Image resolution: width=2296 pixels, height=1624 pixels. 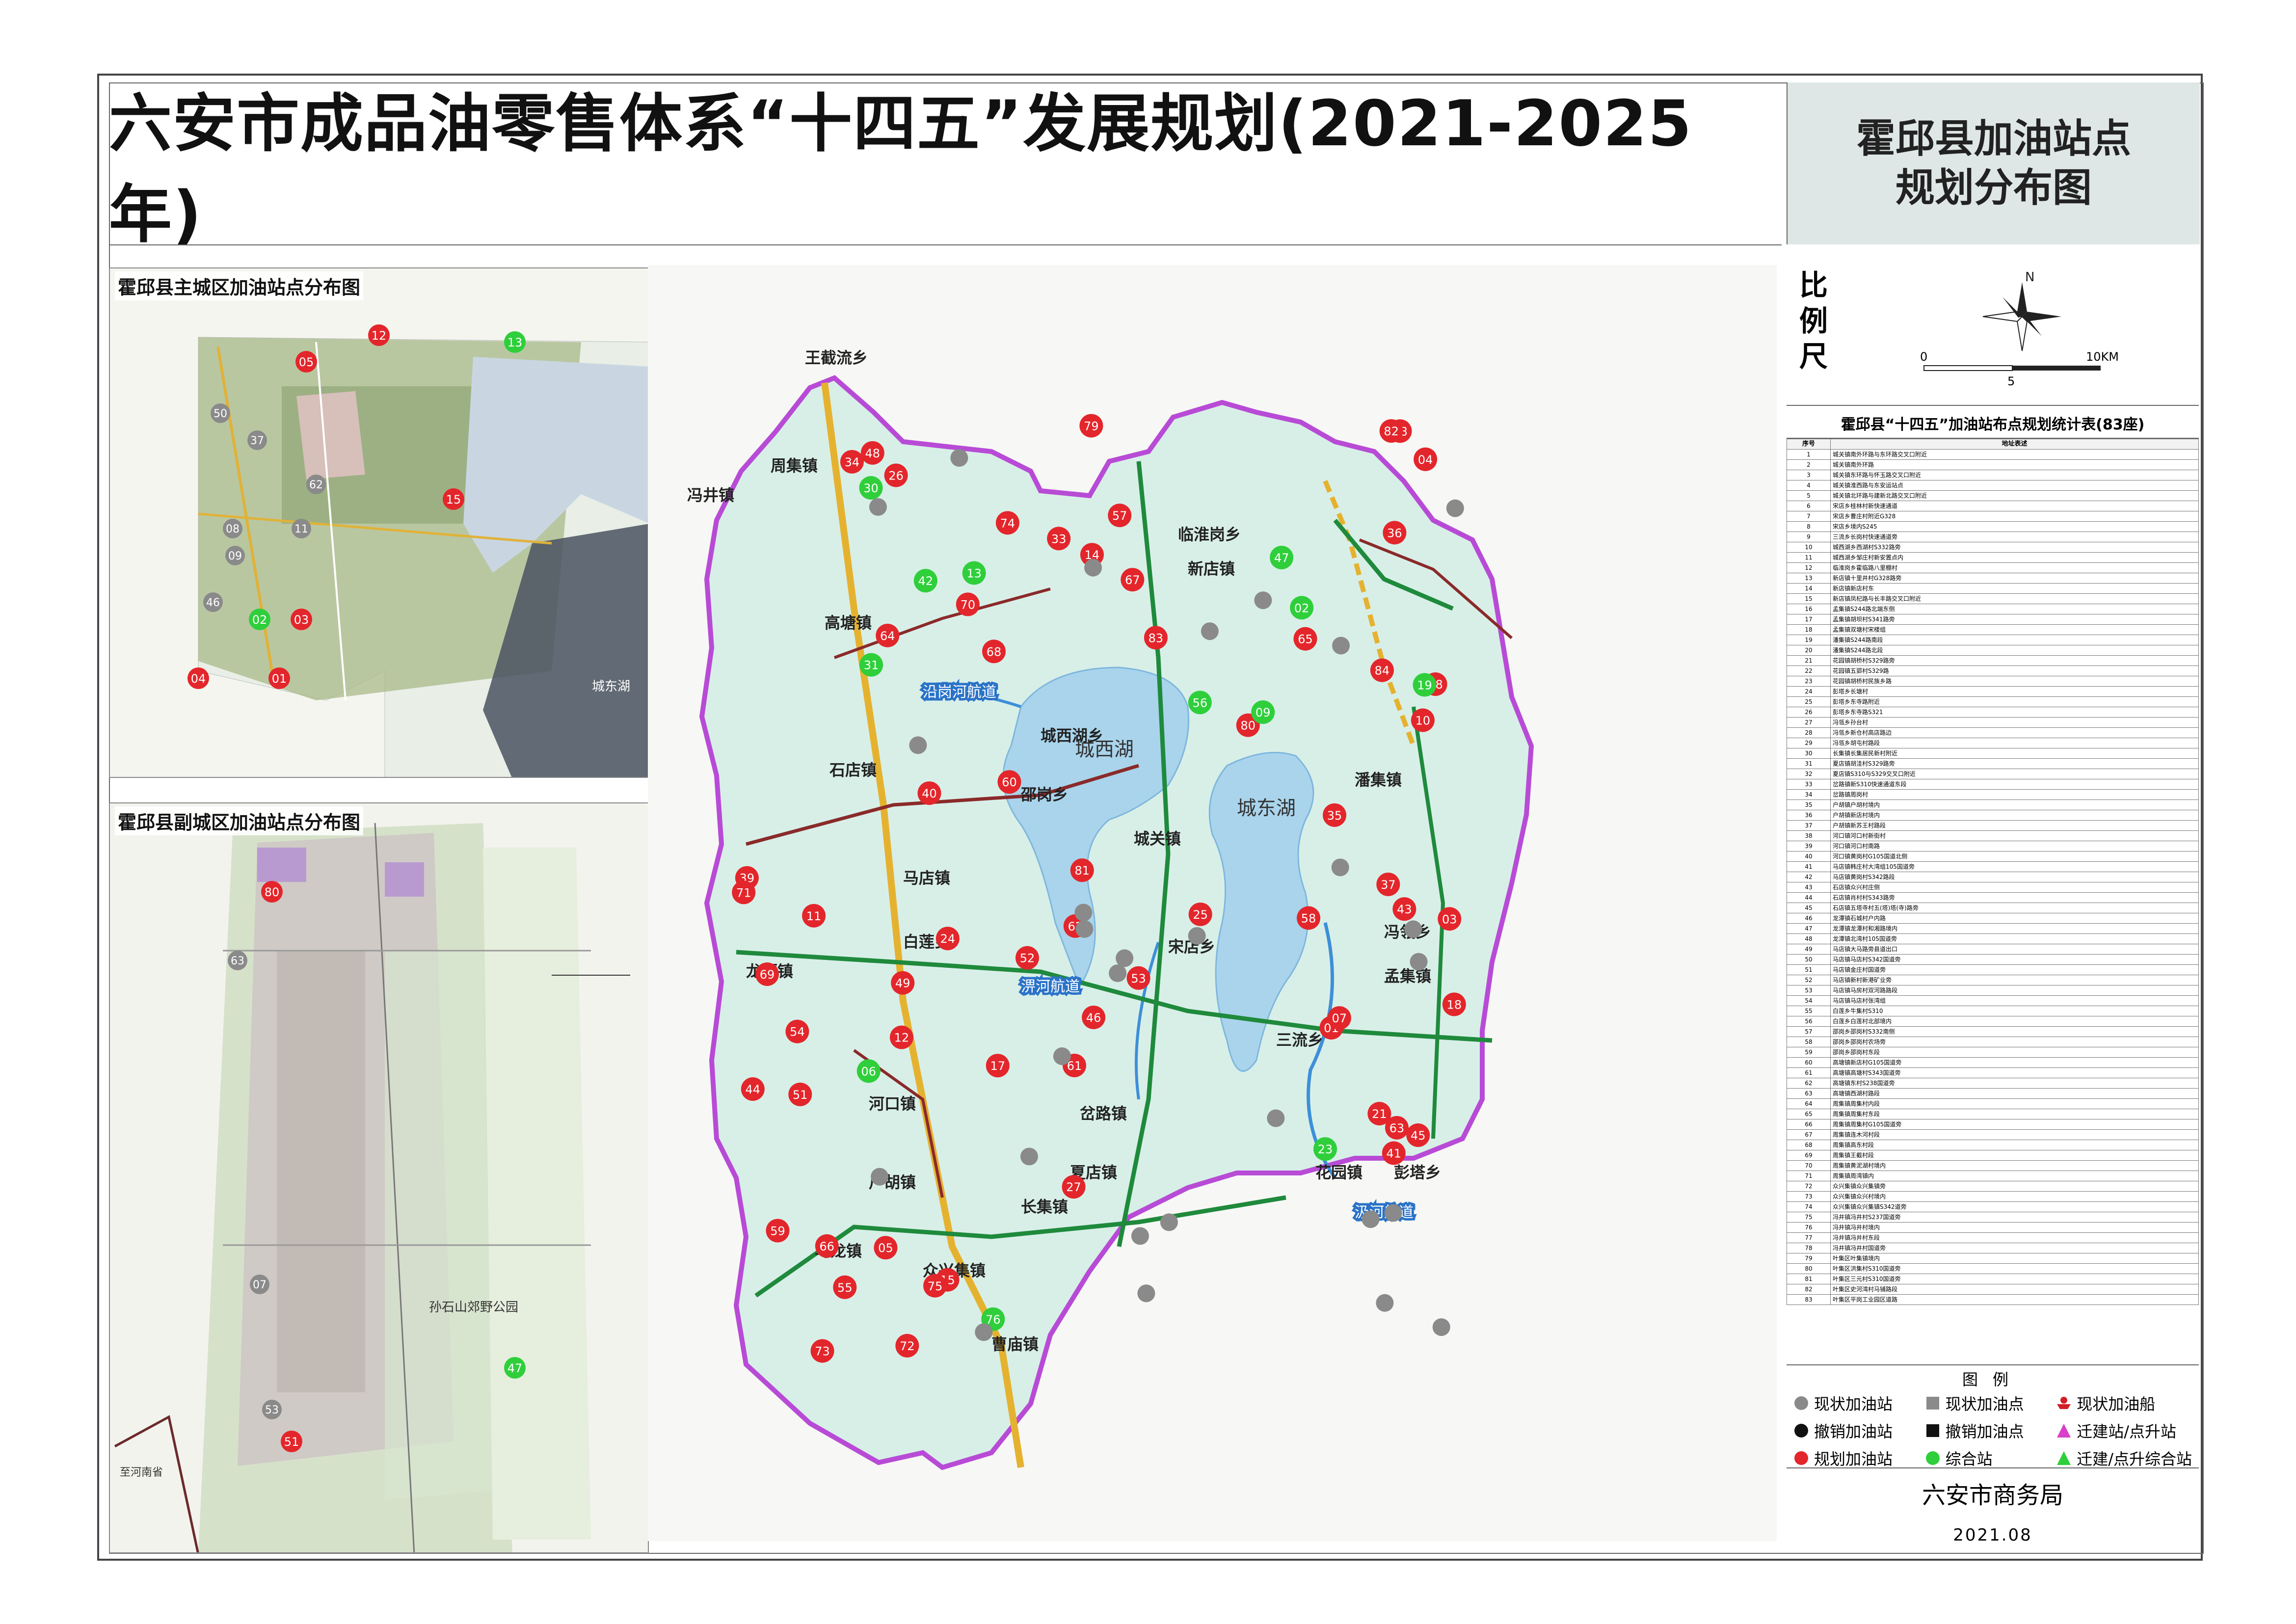 What do you see at coordinates (1200, 703) in the screenshot?
I see `svg-text: 56` at bounding box center [1200, 703].